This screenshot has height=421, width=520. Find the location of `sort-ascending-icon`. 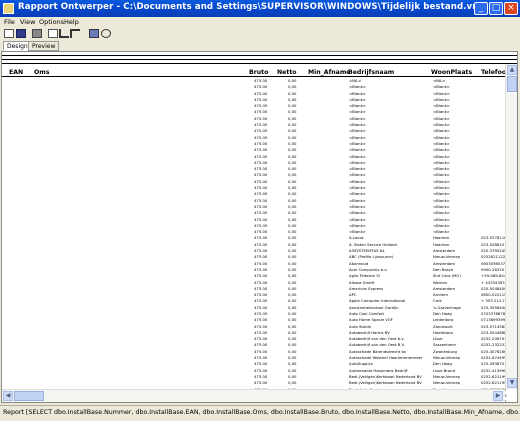

sort-ascending-icon is located at coordinates (64, 33).